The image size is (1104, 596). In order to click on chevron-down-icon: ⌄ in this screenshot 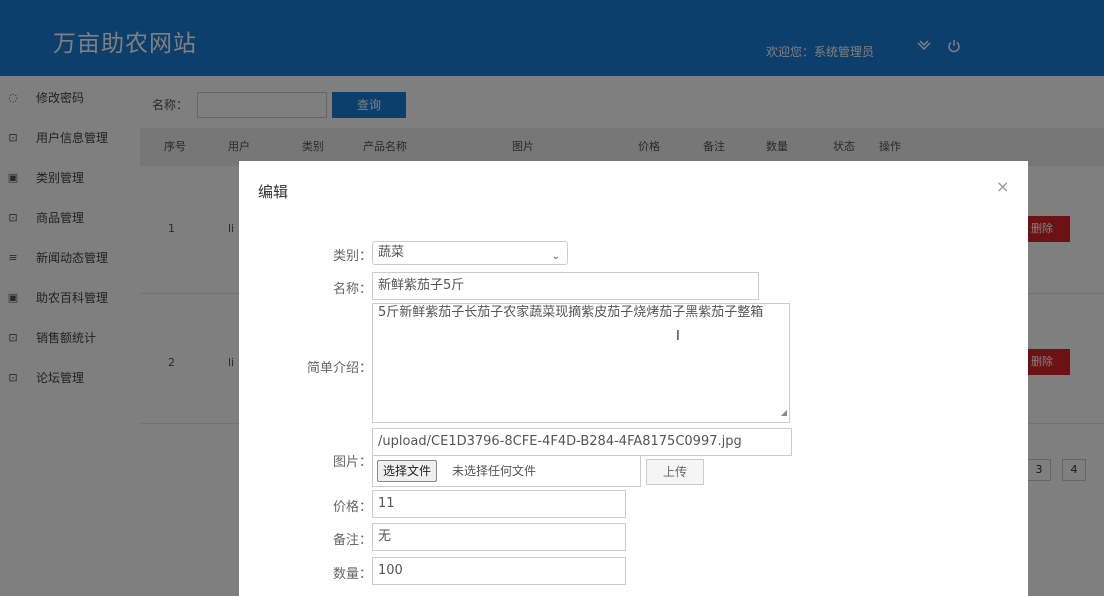, I will do `click(555, 256)`.